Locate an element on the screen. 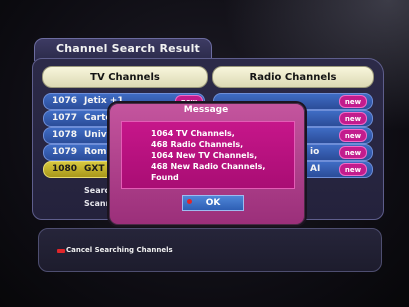 This screenshot has height=307, width=409. channel-number: 1079 is located at coordinates (65, 152).